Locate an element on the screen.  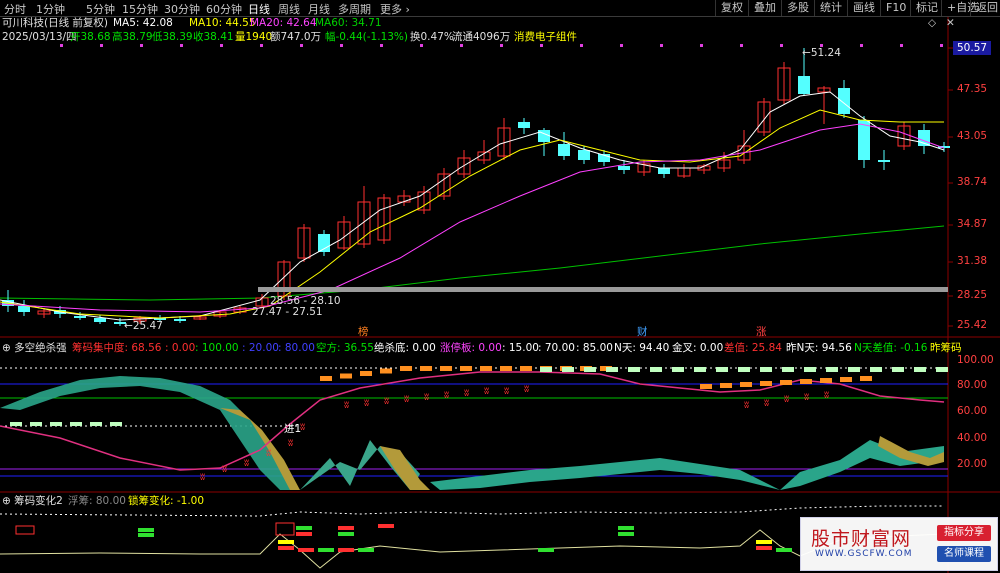
site-watermark: 股市财富网 WWW.GSCFW.COM 指标分享 名师课程 is located at coordinates (899, 544).